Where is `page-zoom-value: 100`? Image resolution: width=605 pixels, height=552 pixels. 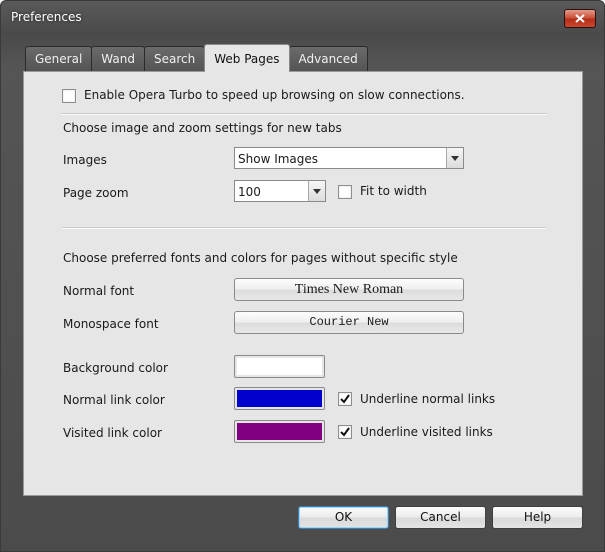 page-zoom-value: 100 is located at coordinates (249, 192).